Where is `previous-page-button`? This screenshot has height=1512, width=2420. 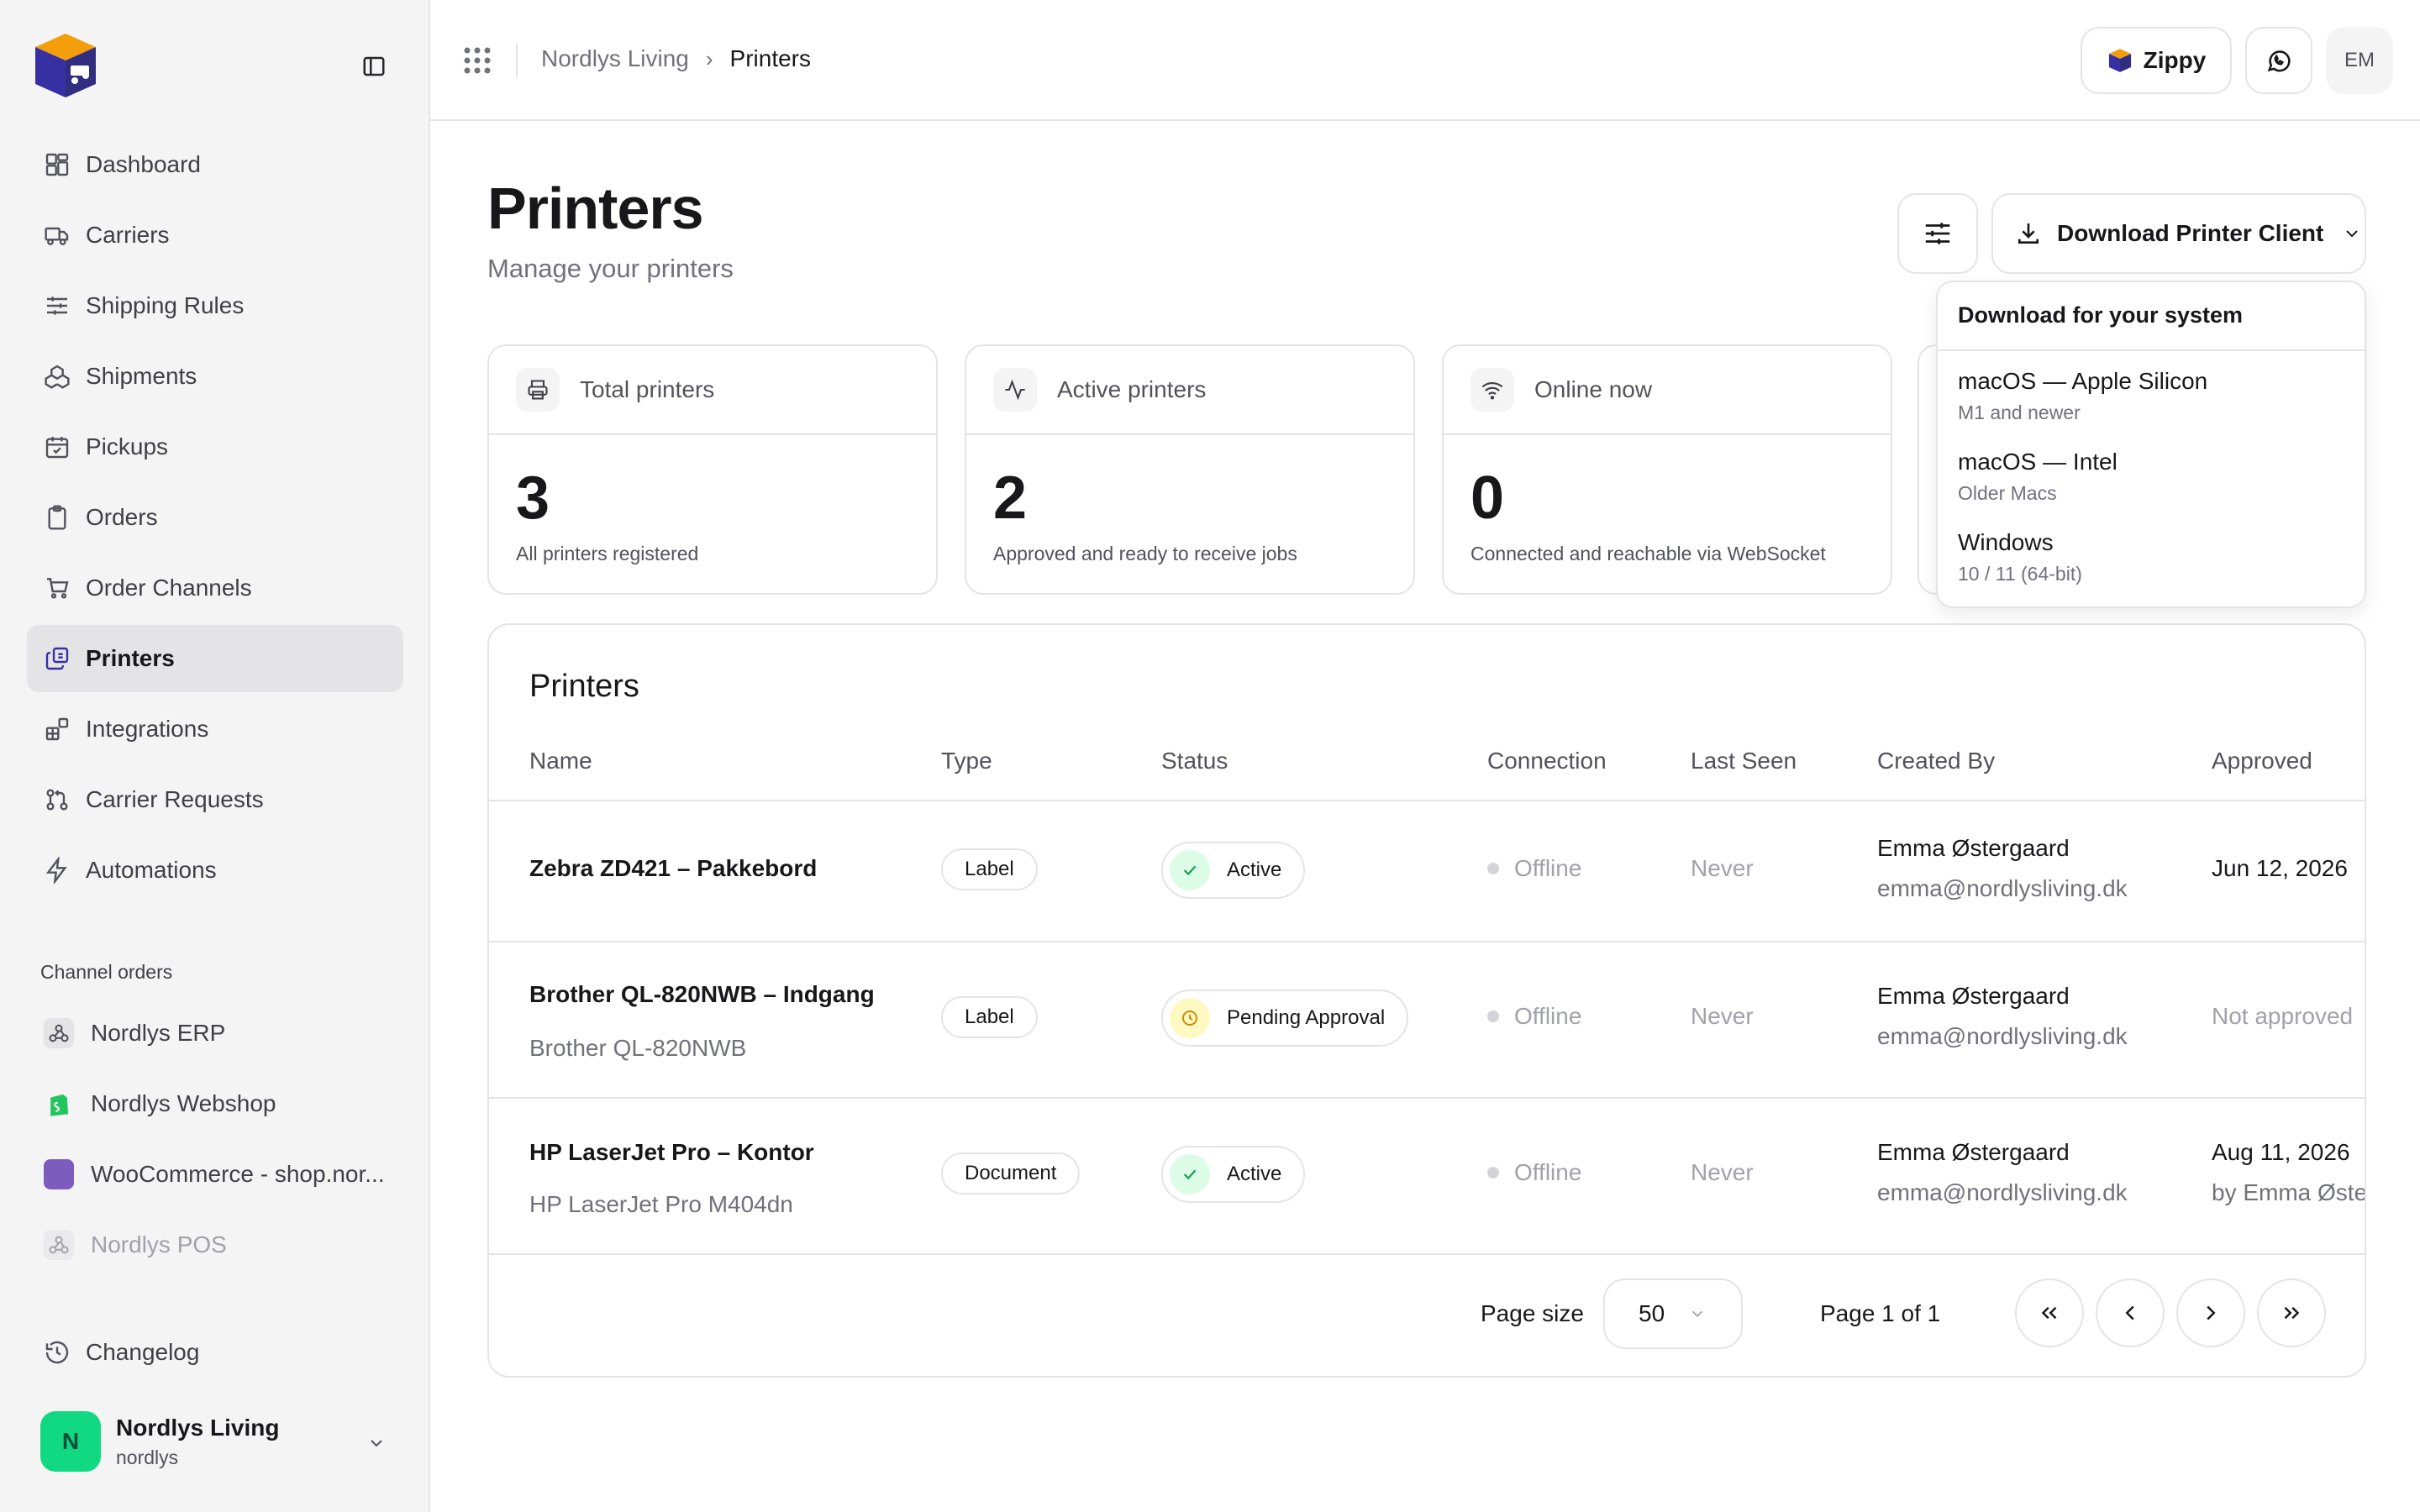
previous-page-button is located at coordinates (2130, 1312).